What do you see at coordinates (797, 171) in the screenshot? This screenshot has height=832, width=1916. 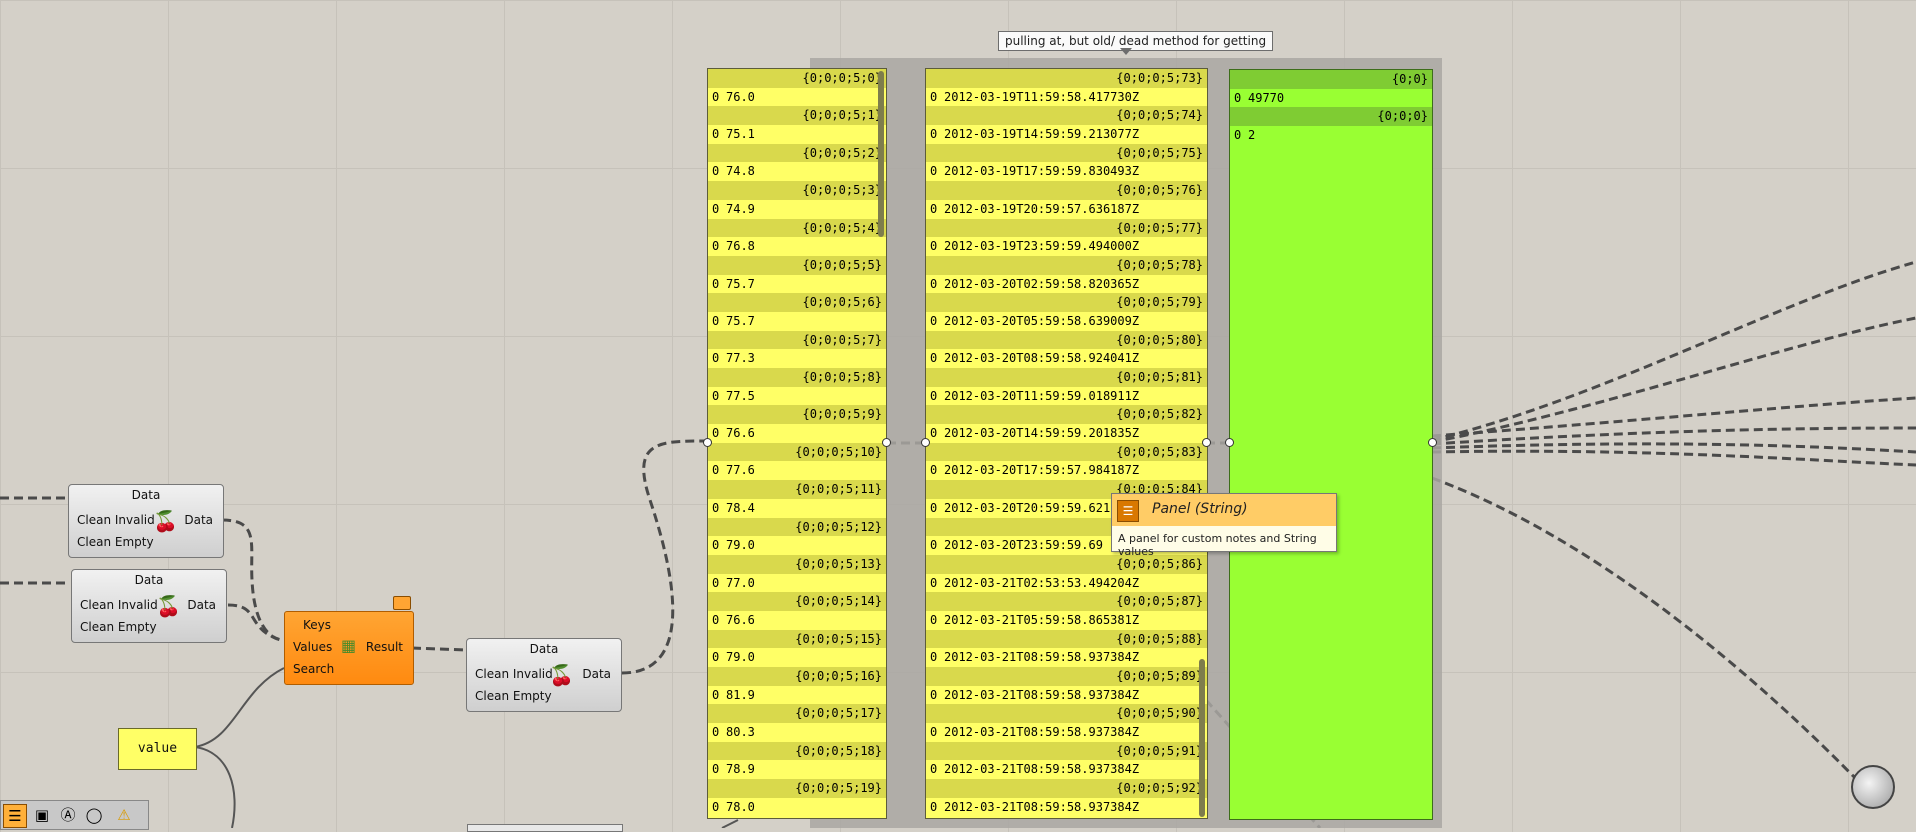 I see `values-item: 0 74.8` at bounding box center [797, 171].